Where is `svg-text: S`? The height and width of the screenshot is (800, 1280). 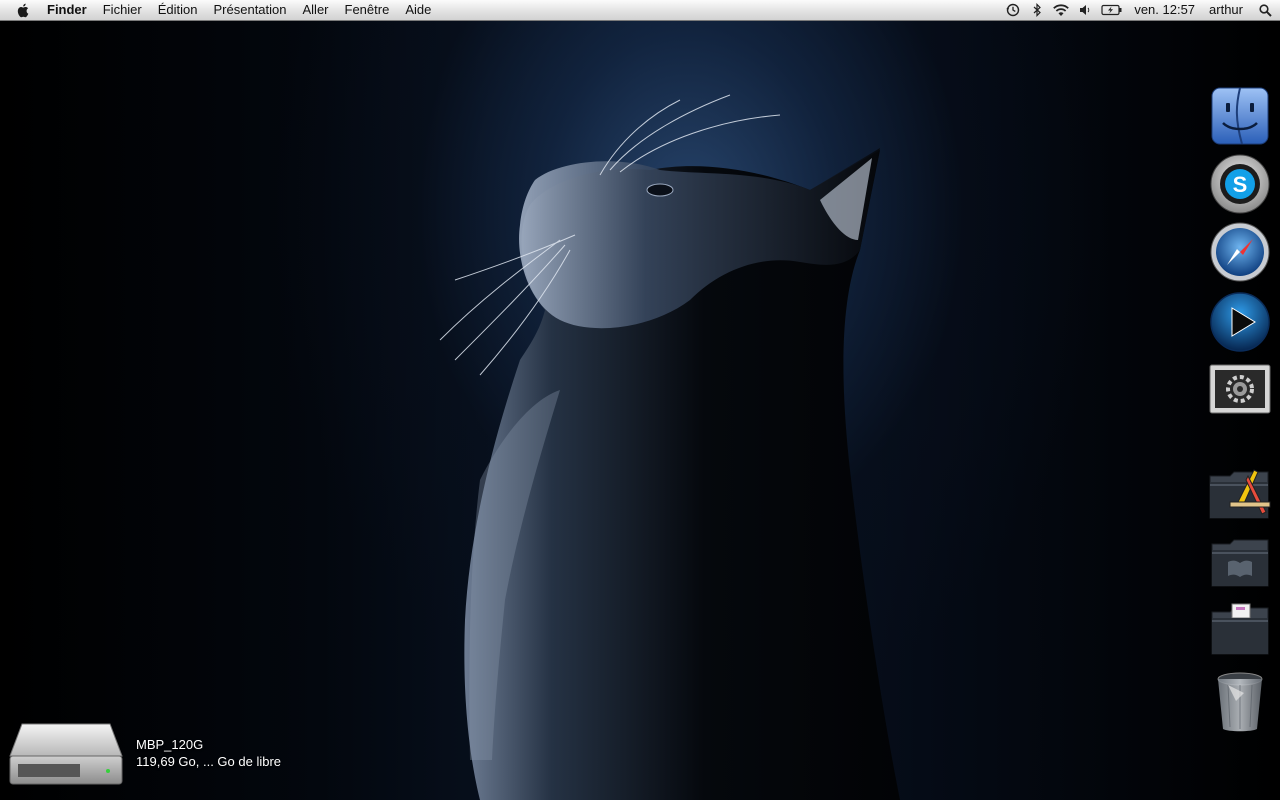 svg-text: S is located at coordinates (1240, 184).